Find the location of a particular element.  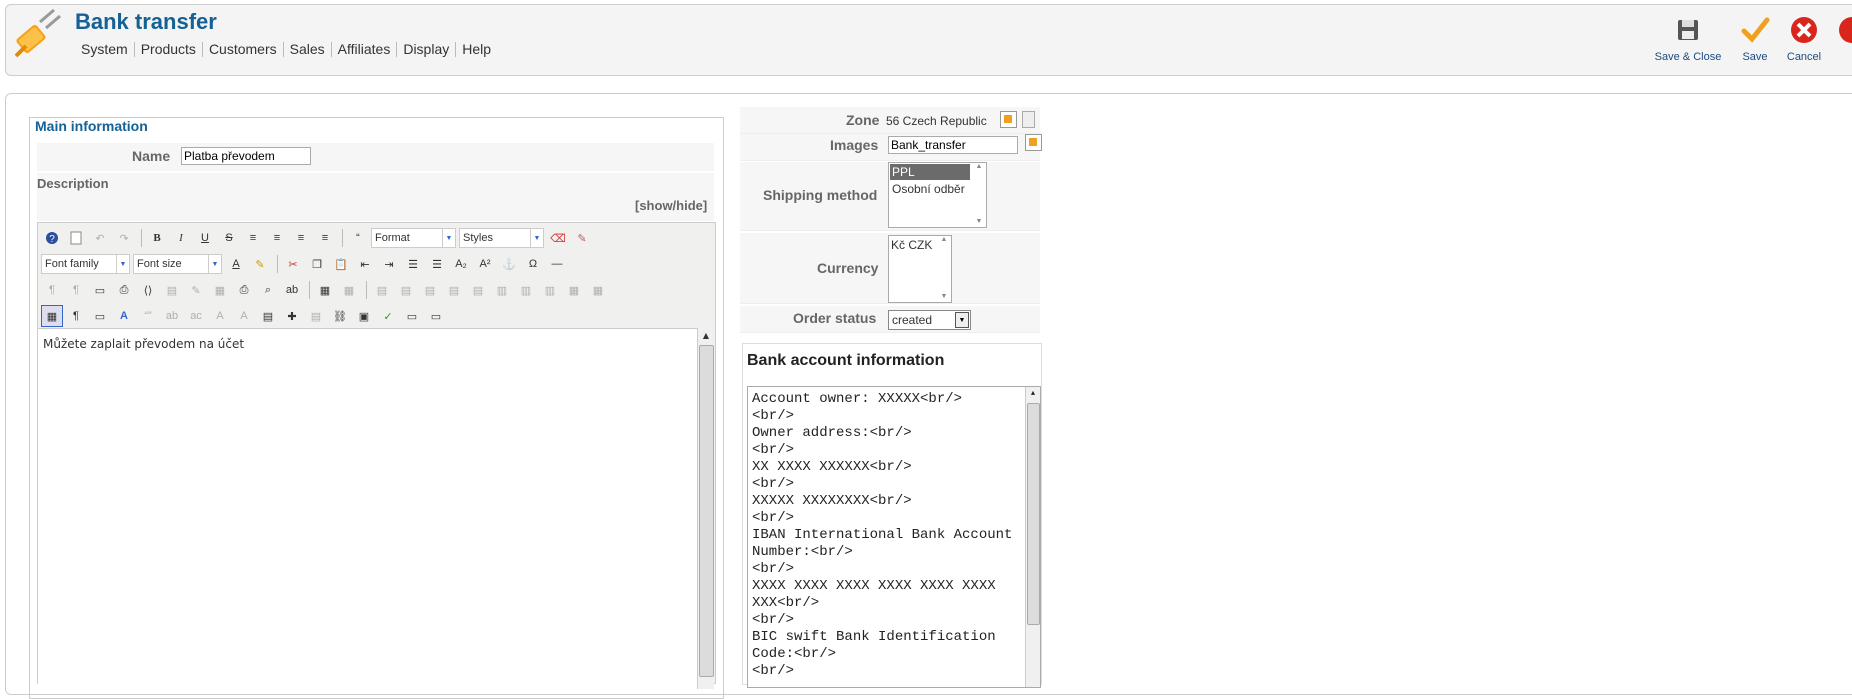

edit-image-icon: ✎ is located at coordinates (196, 290).